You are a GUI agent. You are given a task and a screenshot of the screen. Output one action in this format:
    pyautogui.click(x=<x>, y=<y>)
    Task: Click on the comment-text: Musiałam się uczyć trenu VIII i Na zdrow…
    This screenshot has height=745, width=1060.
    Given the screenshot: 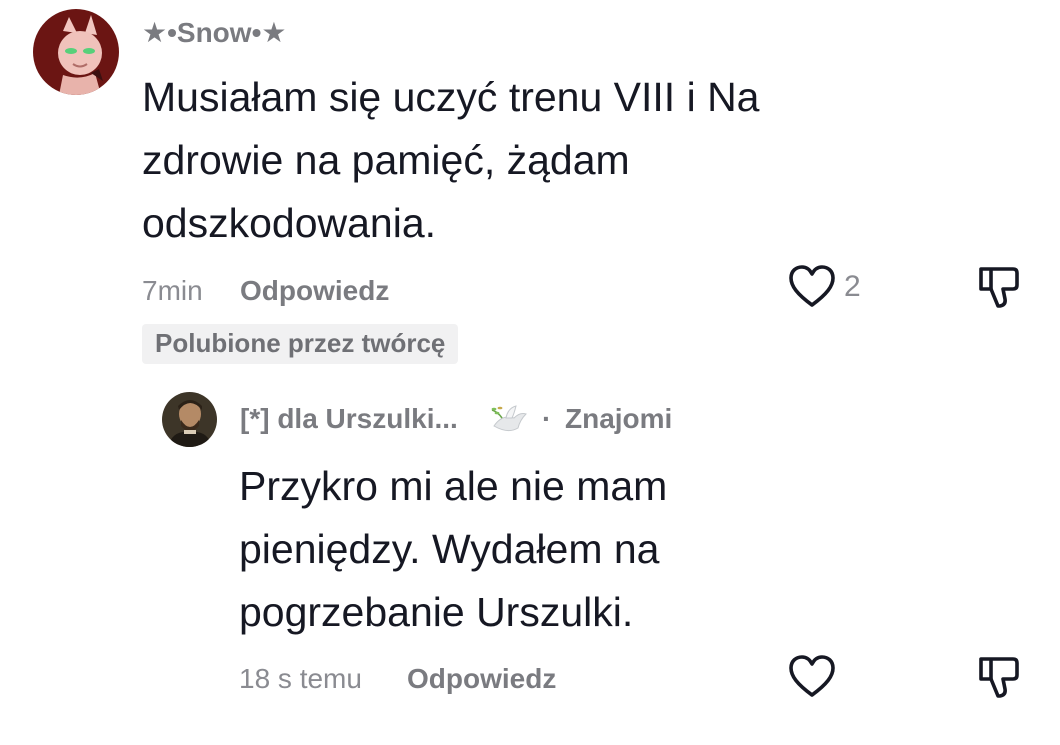 What is the action you would take?
    pyautogui.click(x=450, y=160)
    